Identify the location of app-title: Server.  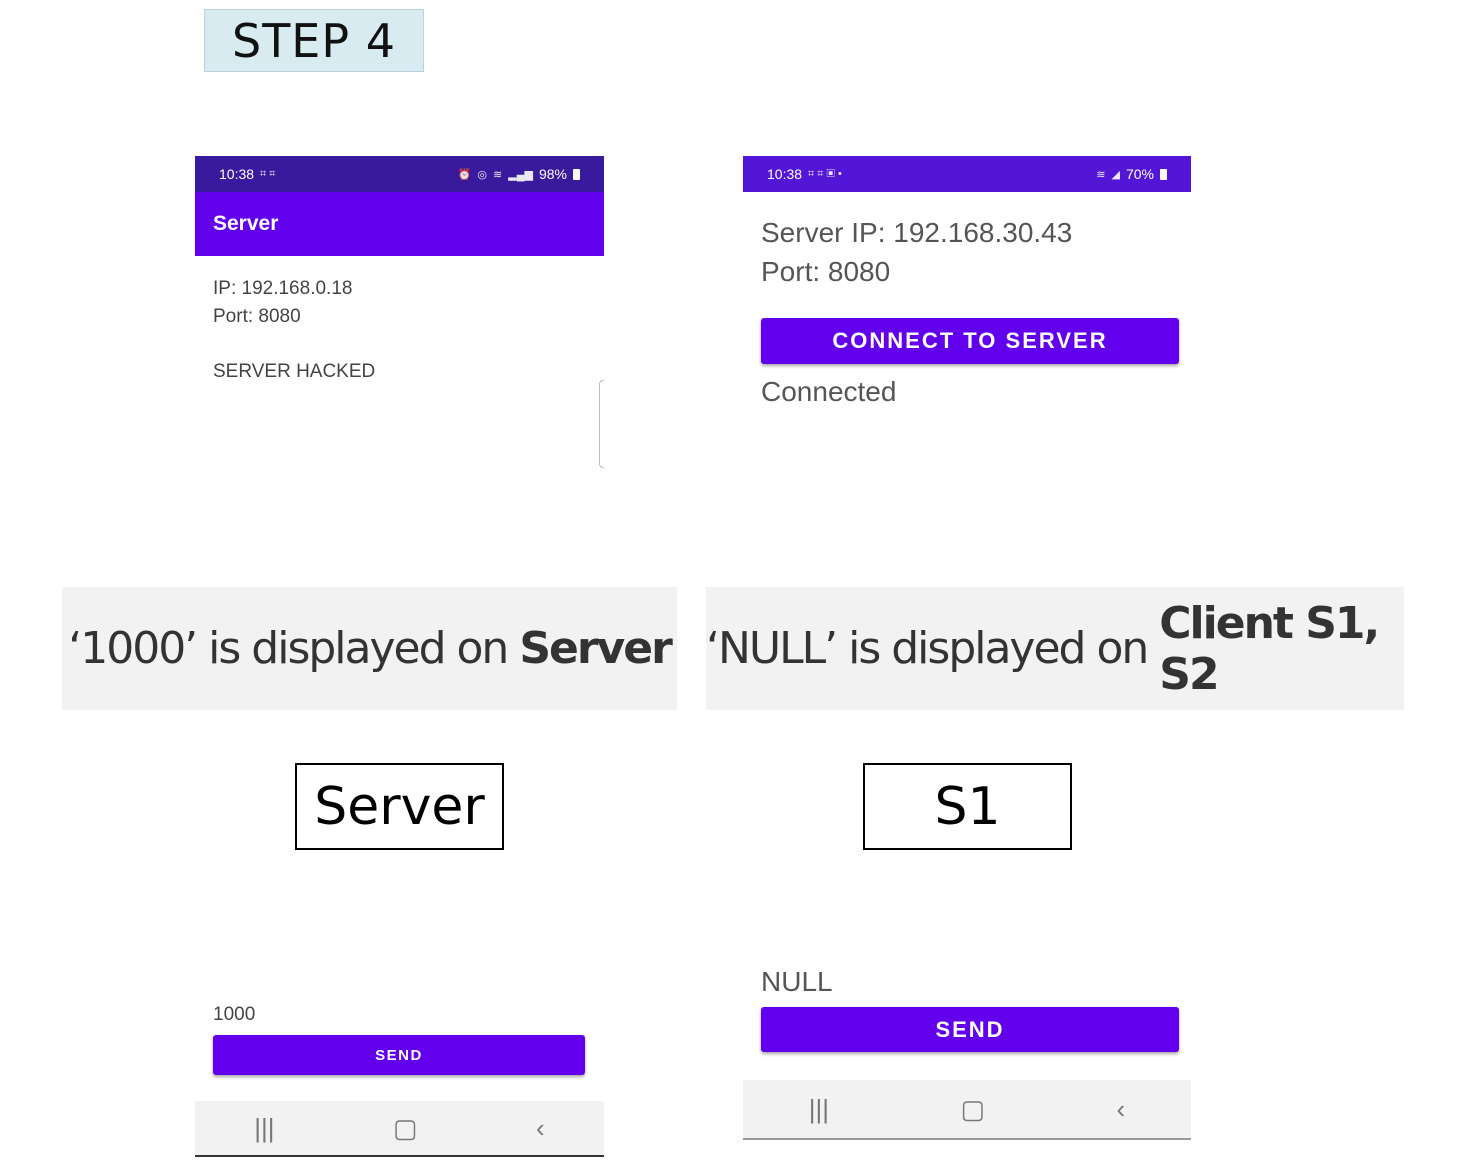
(399, 224).